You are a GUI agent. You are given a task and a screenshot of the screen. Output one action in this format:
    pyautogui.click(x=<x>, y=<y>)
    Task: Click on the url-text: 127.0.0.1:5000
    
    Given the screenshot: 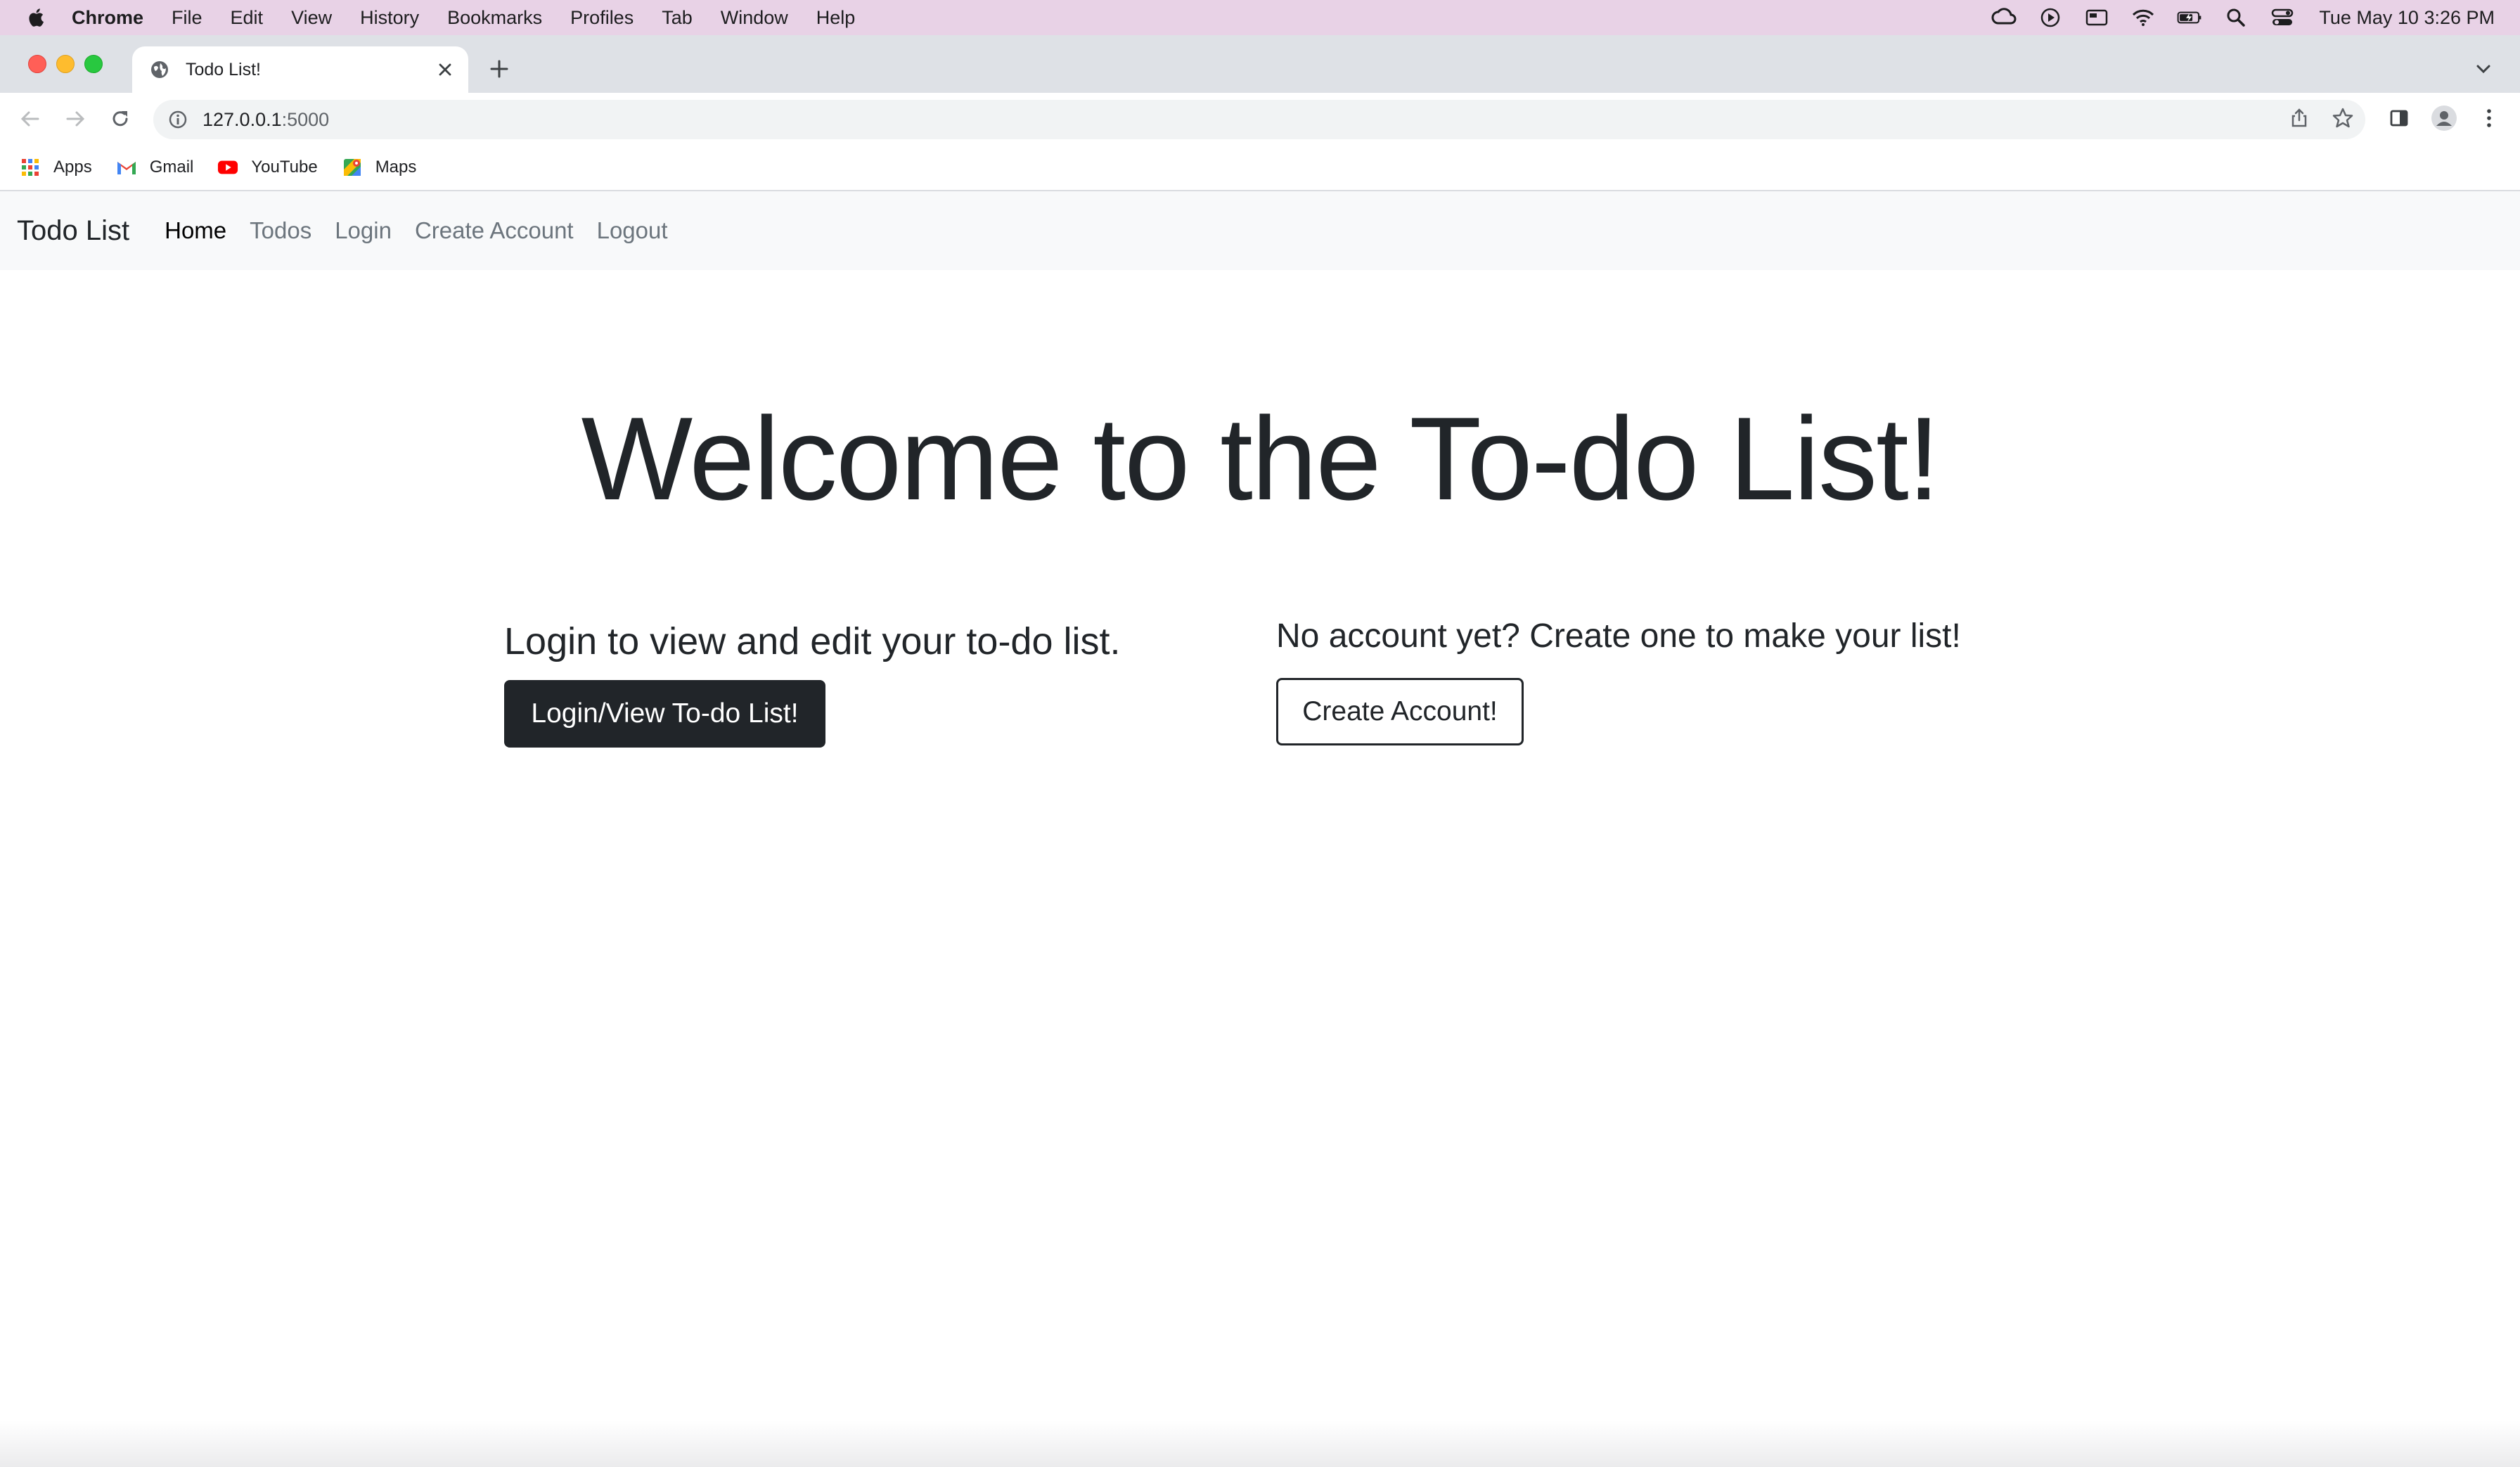 What is the action you would take?
    pyautogui.click(x=265, y=120)
    